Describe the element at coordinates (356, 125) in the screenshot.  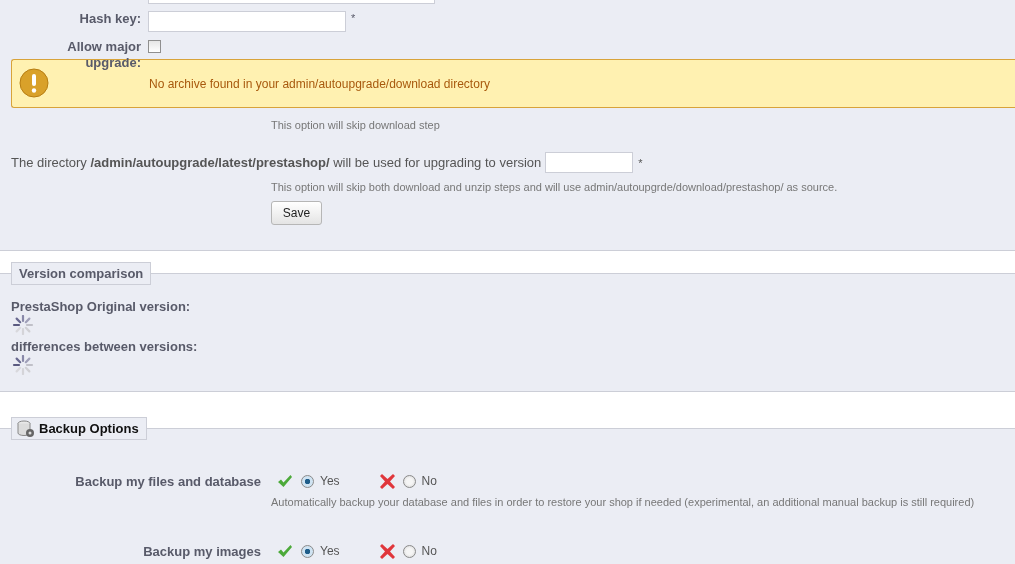
I see `hint-text: This option will skip download step` at that location.